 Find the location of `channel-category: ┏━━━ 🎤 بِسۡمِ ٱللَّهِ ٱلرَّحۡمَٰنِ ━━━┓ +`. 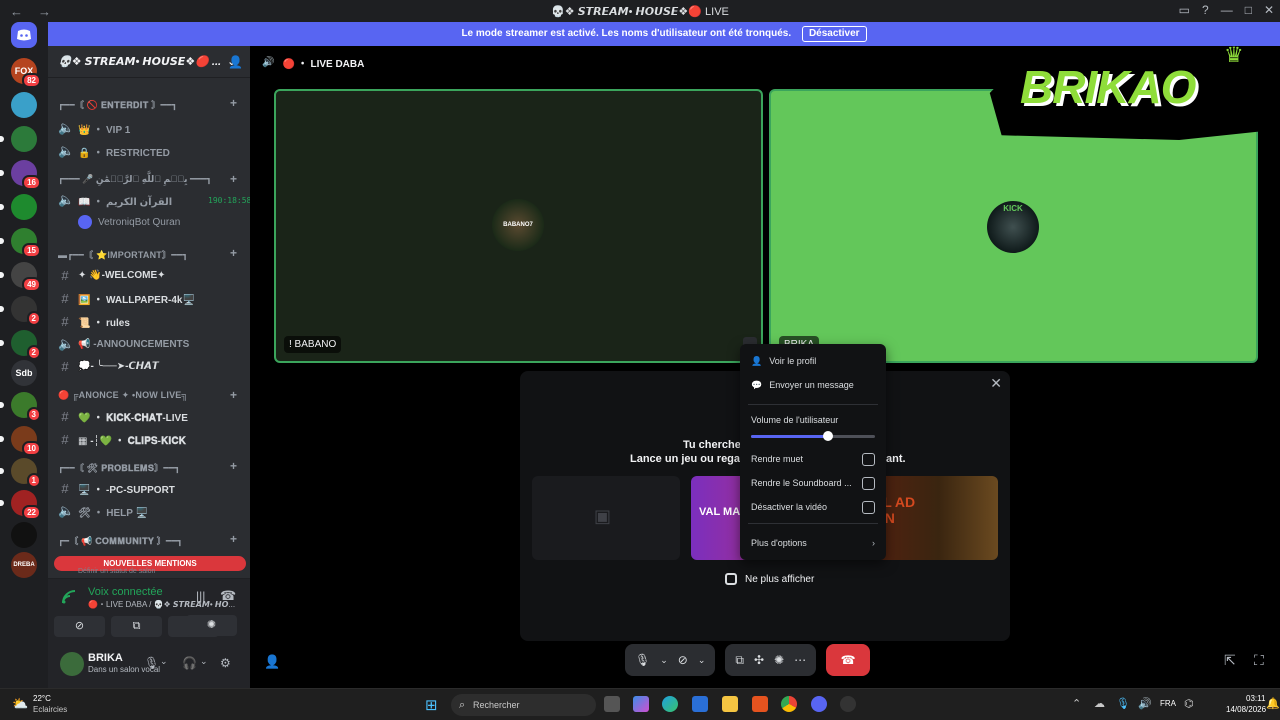

channel-category: ┏━━━ 🎤 بِسۡمِ ٱللَّهِ ٱلرَّحۡمَٰنِ ━━━┓ + is located at coordinates (147, 179).